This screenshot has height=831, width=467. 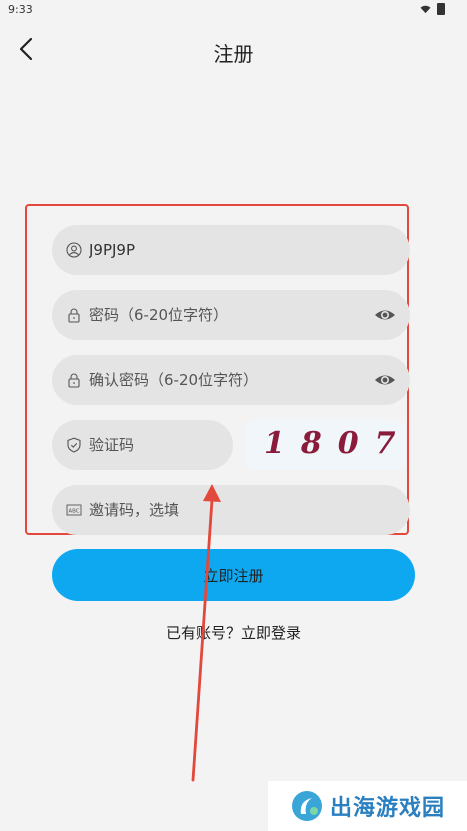 I want to click on register-button: 立即注册, so click(x=233, y=575).